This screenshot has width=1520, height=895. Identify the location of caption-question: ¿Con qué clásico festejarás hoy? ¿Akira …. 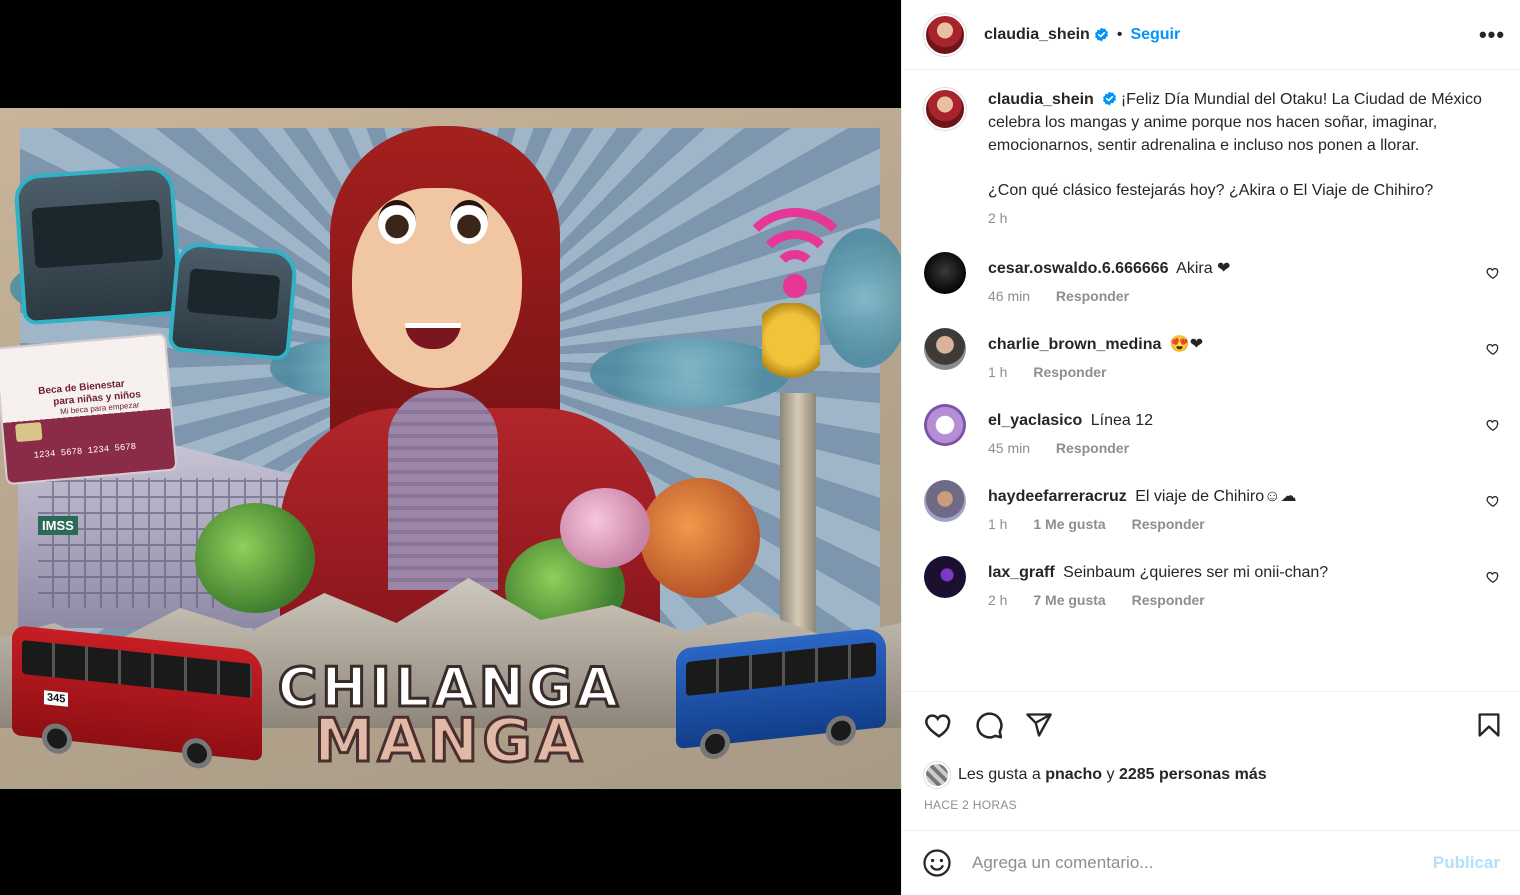
(1211, 190).